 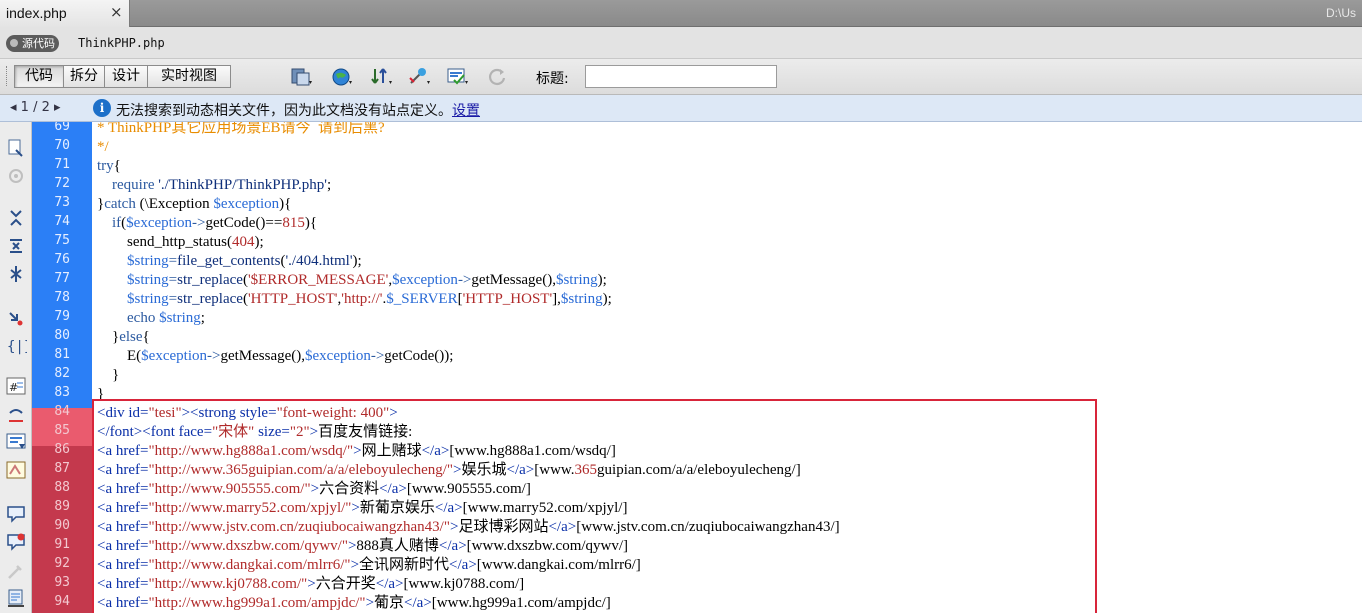 I want to click on balance-braces-icon: {|}, so click(x=16, y=346).